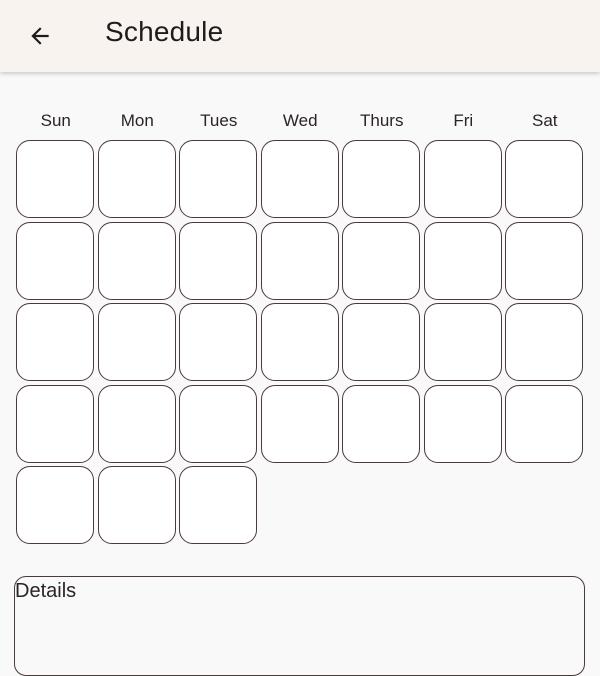  Describe the element at coordinates (164, 31) in the screenshot. I see `page-title: Schedule` at that location.